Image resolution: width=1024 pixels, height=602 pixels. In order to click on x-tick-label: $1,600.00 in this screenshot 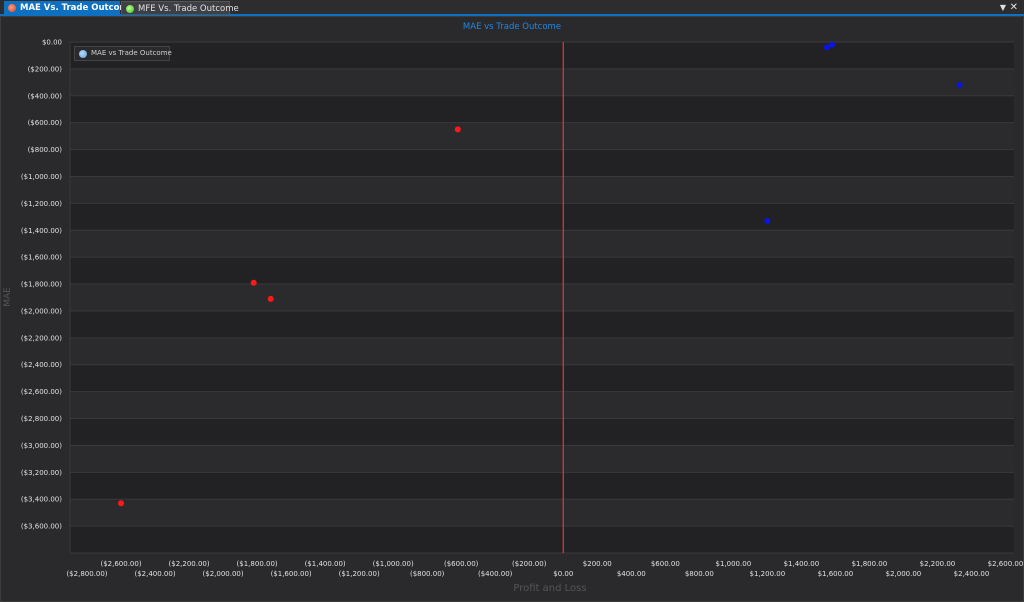, I will do `click(836, 574)`.